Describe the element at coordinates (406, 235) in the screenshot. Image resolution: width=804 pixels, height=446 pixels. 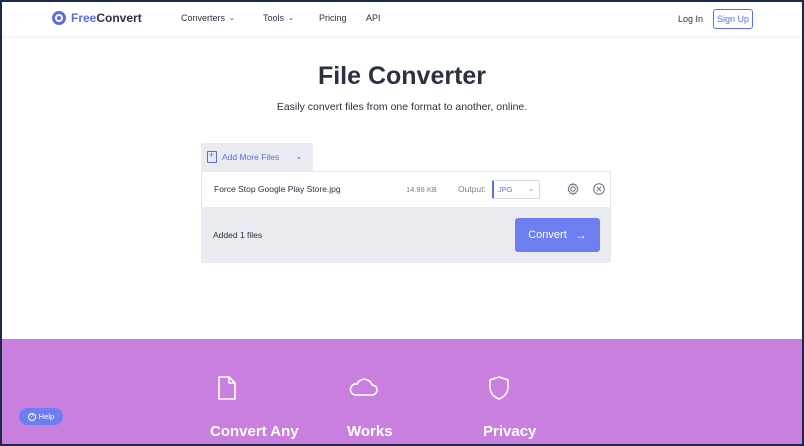
I see `convert-bar: Added 1 files Convert →` at that location.